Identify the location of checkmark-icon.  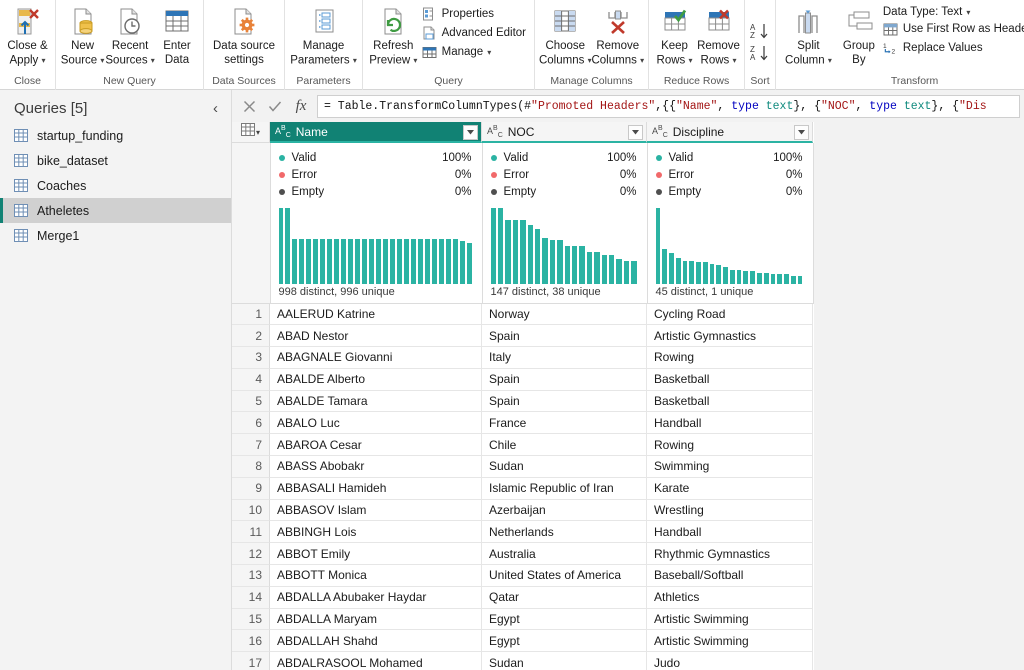
(275, 106).